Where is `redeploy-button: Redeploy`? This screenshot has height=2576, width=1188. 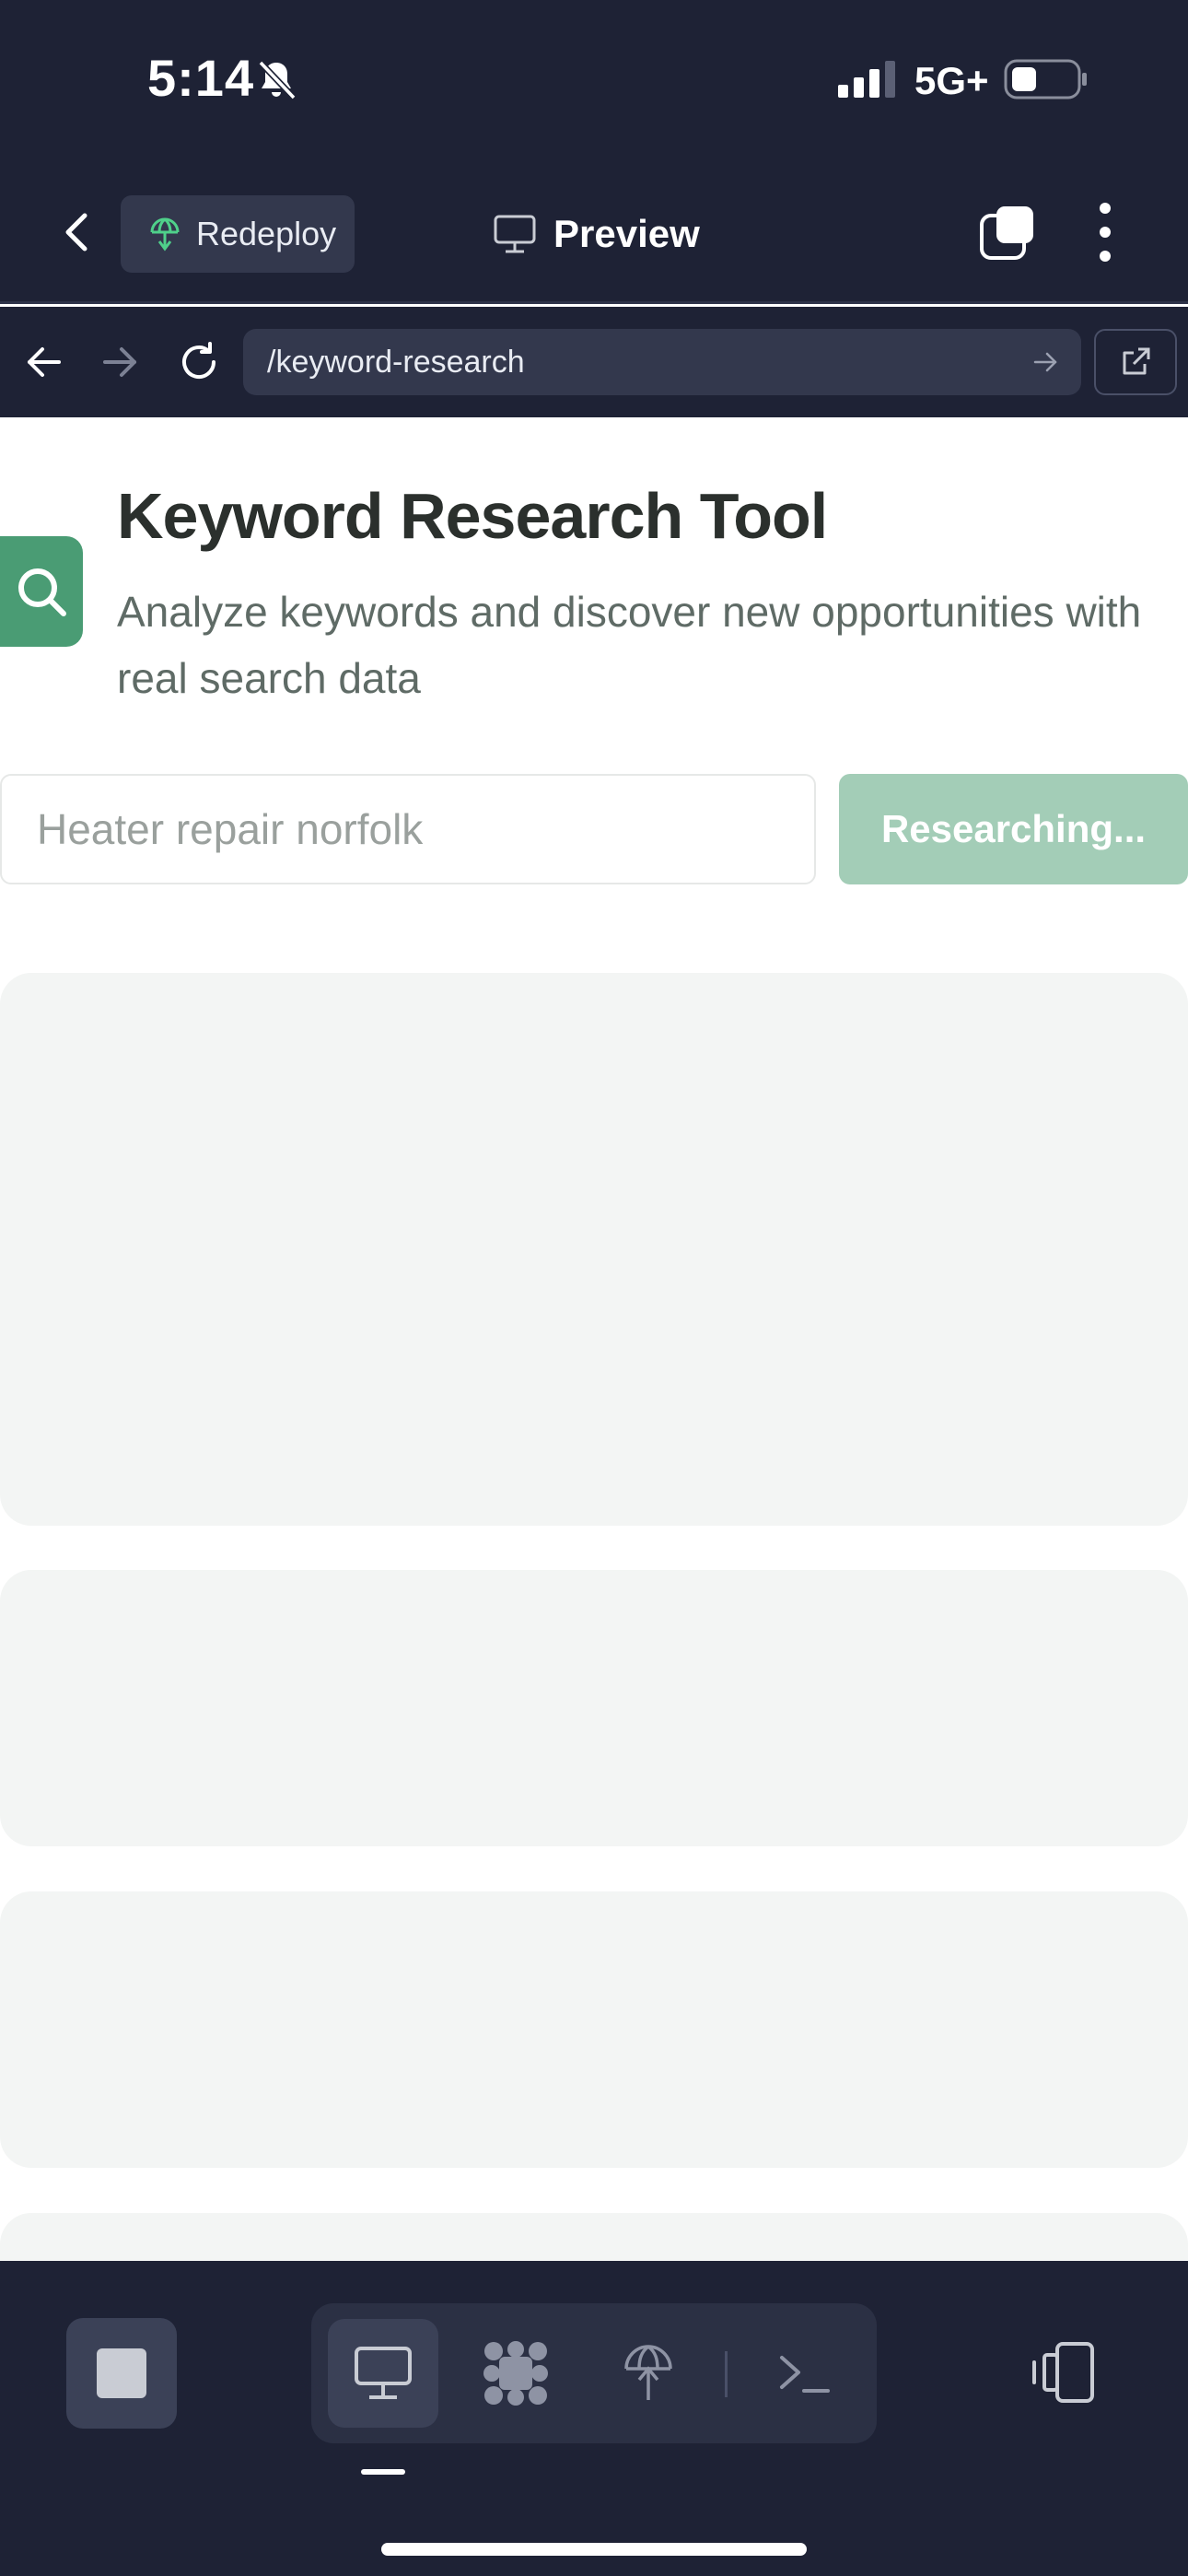 redeploy-button: Redeploy is located at coordinates (238, 234).